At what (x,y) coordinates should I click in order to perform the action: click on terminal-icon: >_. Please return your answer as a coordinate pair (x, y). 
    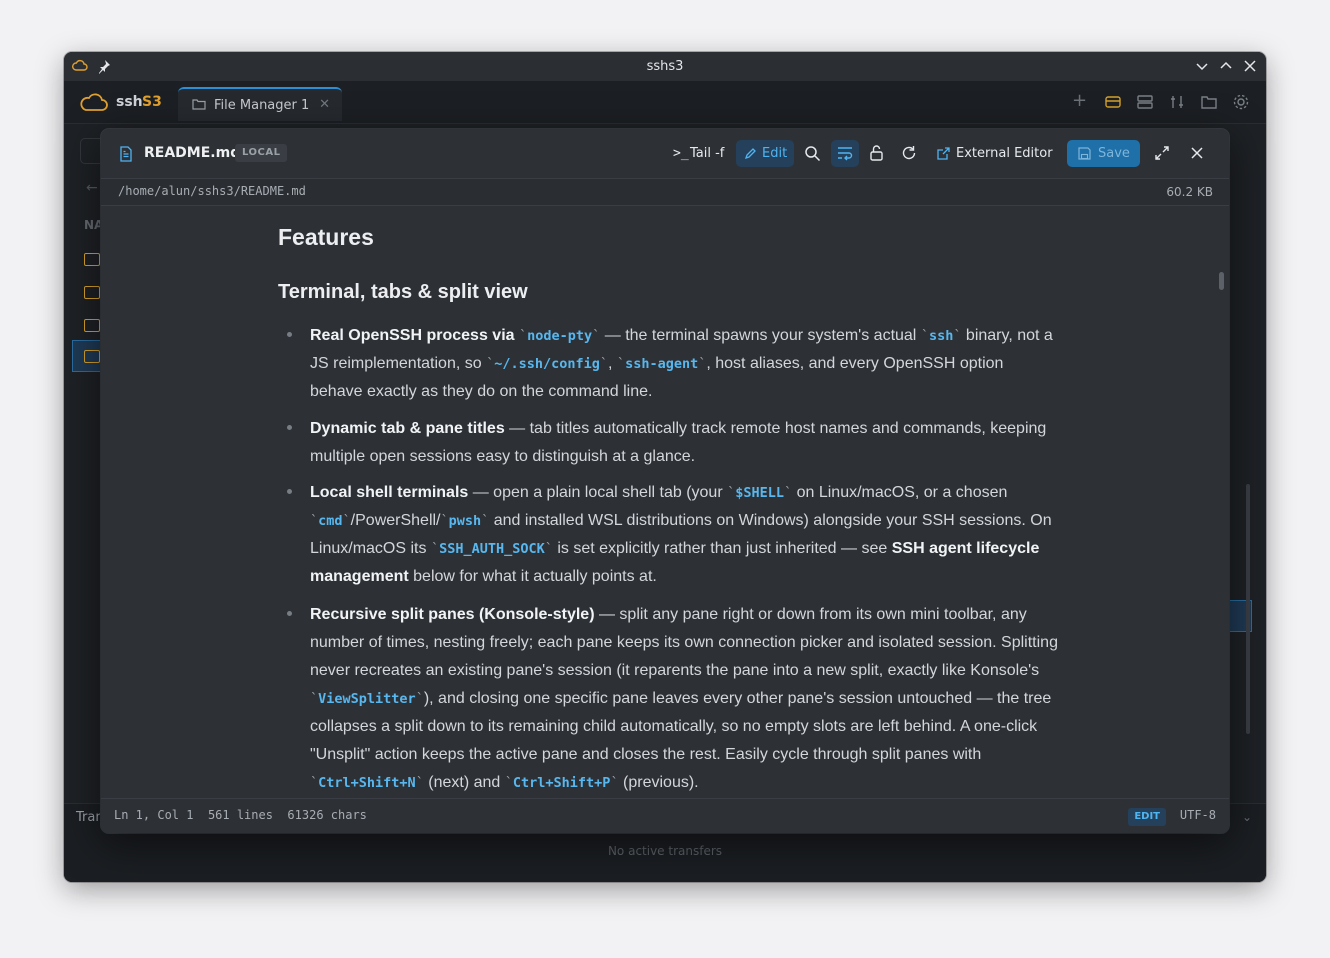
    Looking at the image, I should click on (681, 153).